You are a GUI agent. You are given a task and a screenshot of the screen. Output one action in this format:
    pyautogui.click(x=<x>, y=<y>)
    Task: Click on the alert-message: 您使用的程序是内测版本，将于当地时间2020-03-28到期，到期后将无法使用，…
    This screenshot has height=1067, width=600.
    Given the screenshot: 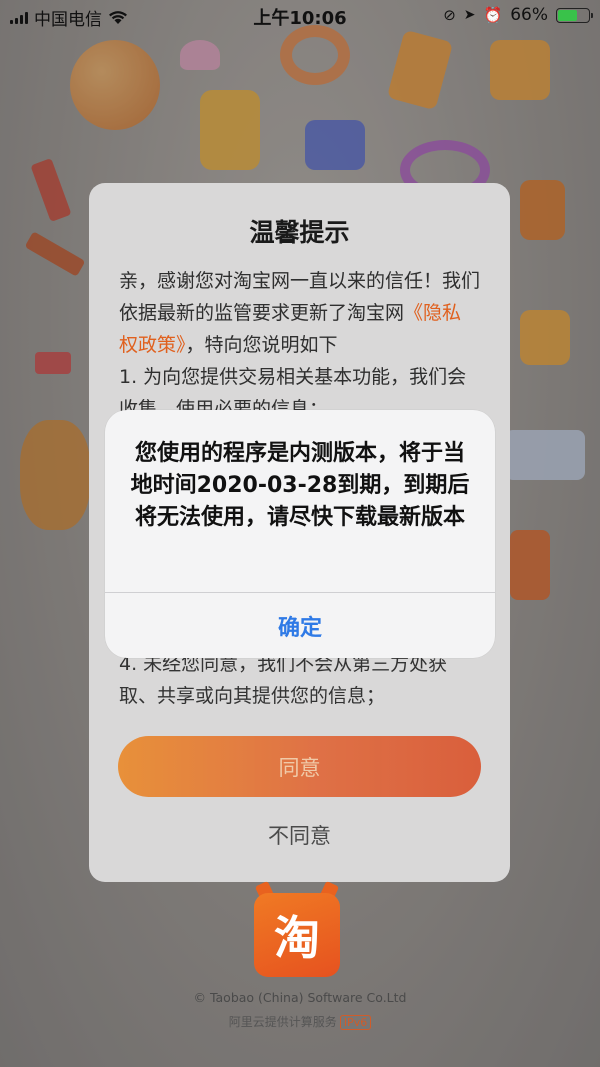 What is the action you would take?
    pyautogui.click(x=300, y=485)
    